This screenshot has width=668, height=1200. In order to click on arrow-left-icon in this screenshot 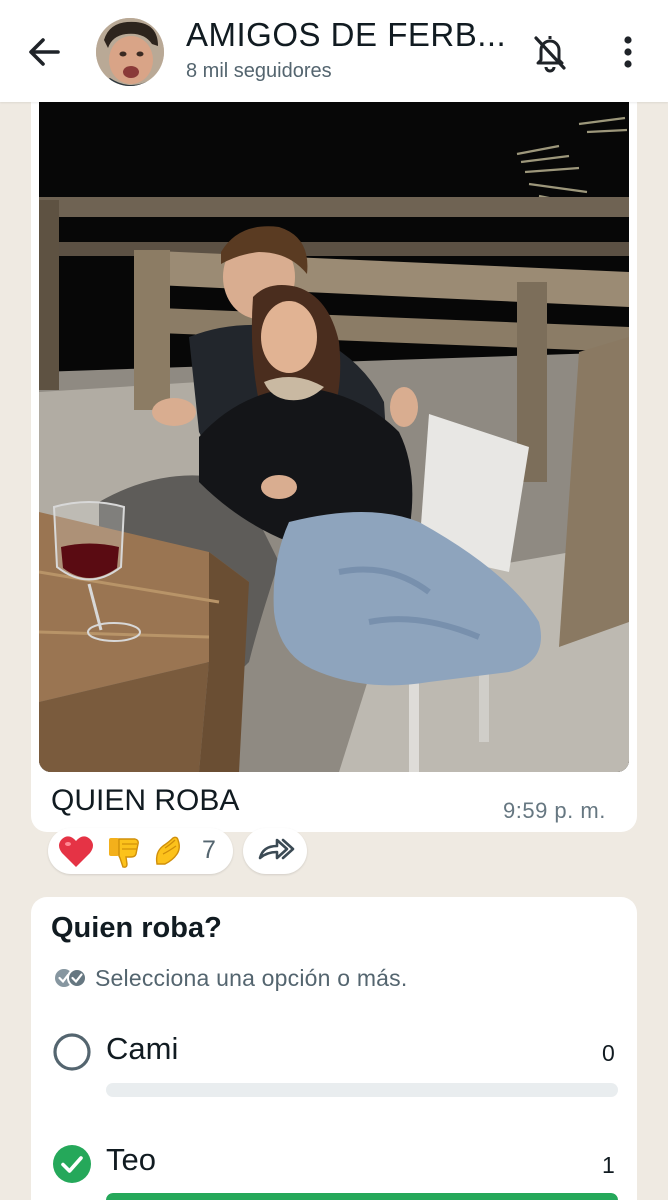, I will do `click(44, 52)`.